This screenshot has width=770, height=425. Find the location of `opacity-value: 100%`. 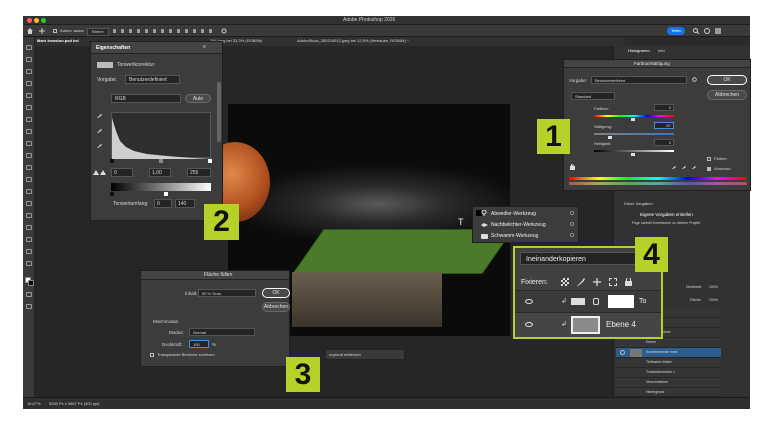

opacity-value: 100% is located at coordinates (713, 287).